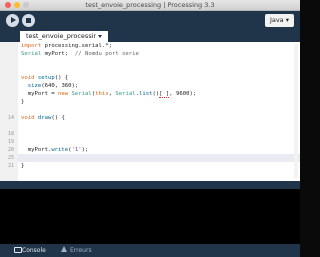 The image size is (320, 257). What do you see at coordinates (55, 150) in the screenshot?
I see `code-text: myPort.write('1');` at bounding box center [55, 150].